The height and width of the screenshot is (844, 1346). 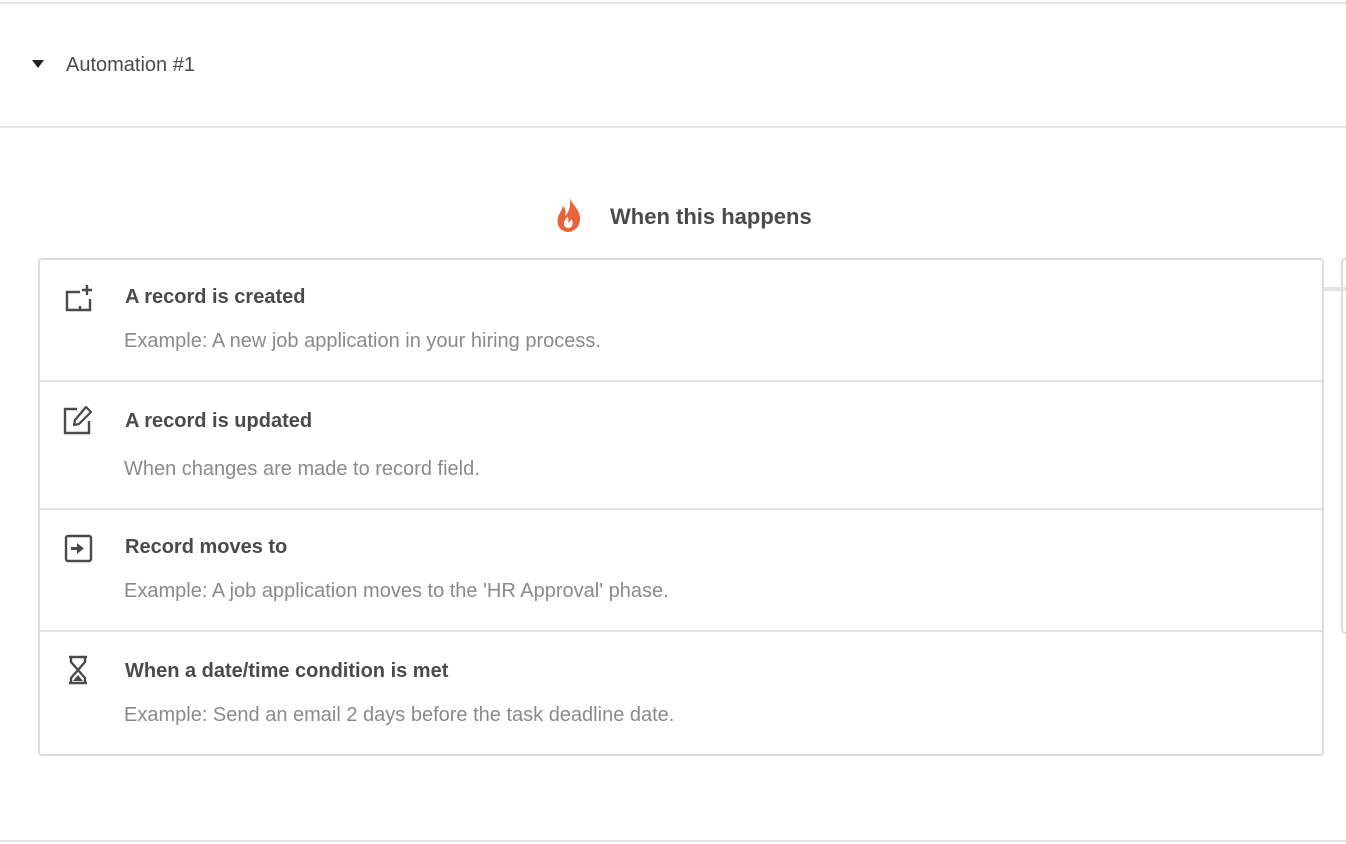 What do you see at coordinates (219, 421) in the screenshot?
I see `trigger-title: A record is updated` at bounding box center [219, 421].